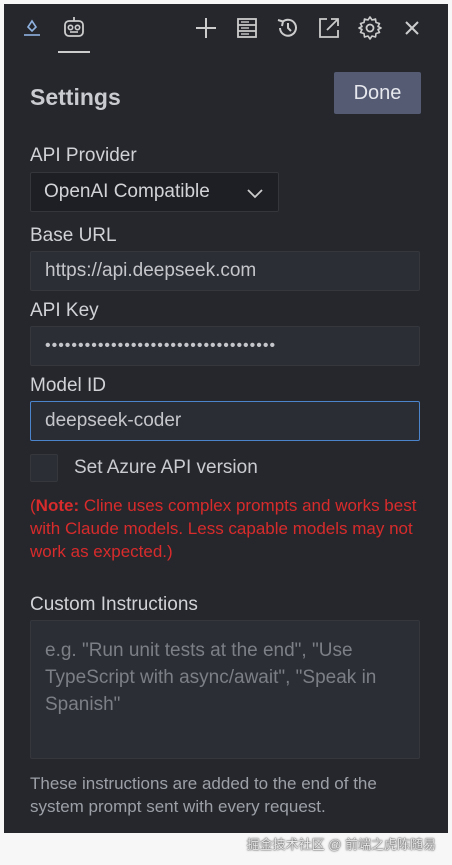 The width and height of the screenshot is (452, 865). What do you see at coordinates (114, 604) in the screenshot?
I see `custom-instructions-label: Custom Instructions` at bounding box center [114, 604].